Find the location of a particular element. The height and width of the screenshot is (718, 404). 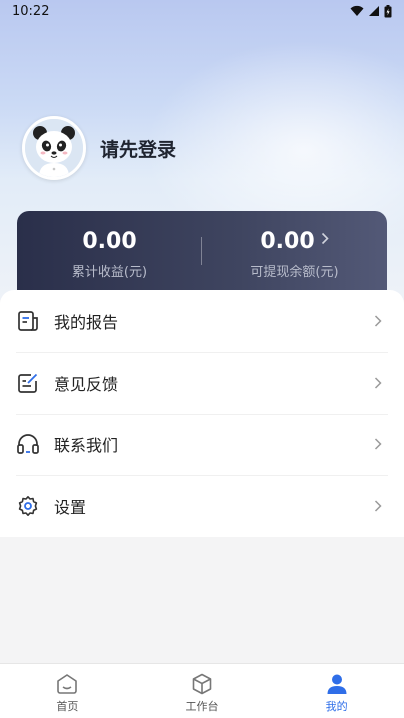

menu-item-settings: 设置 is located at coordinates (202, 506).